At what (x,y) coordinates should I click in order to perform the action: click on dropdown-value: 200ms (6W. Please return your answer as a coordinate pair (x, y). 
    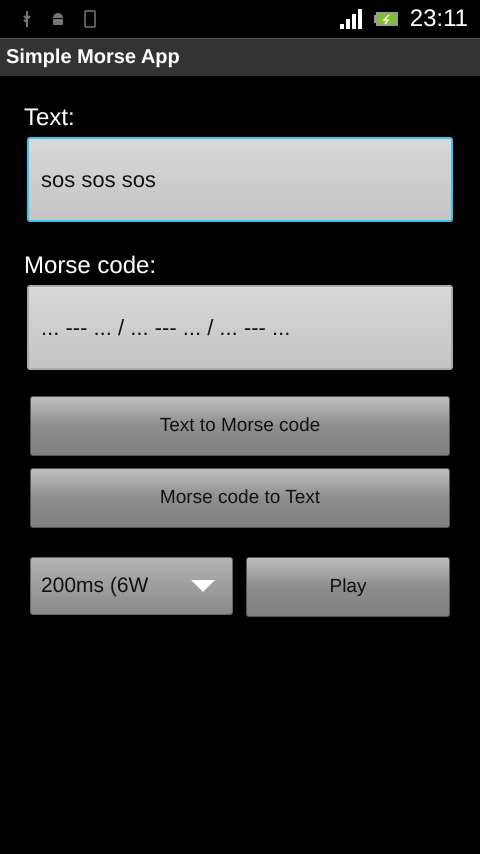
    Looking at the image, I should click on (95, 586).